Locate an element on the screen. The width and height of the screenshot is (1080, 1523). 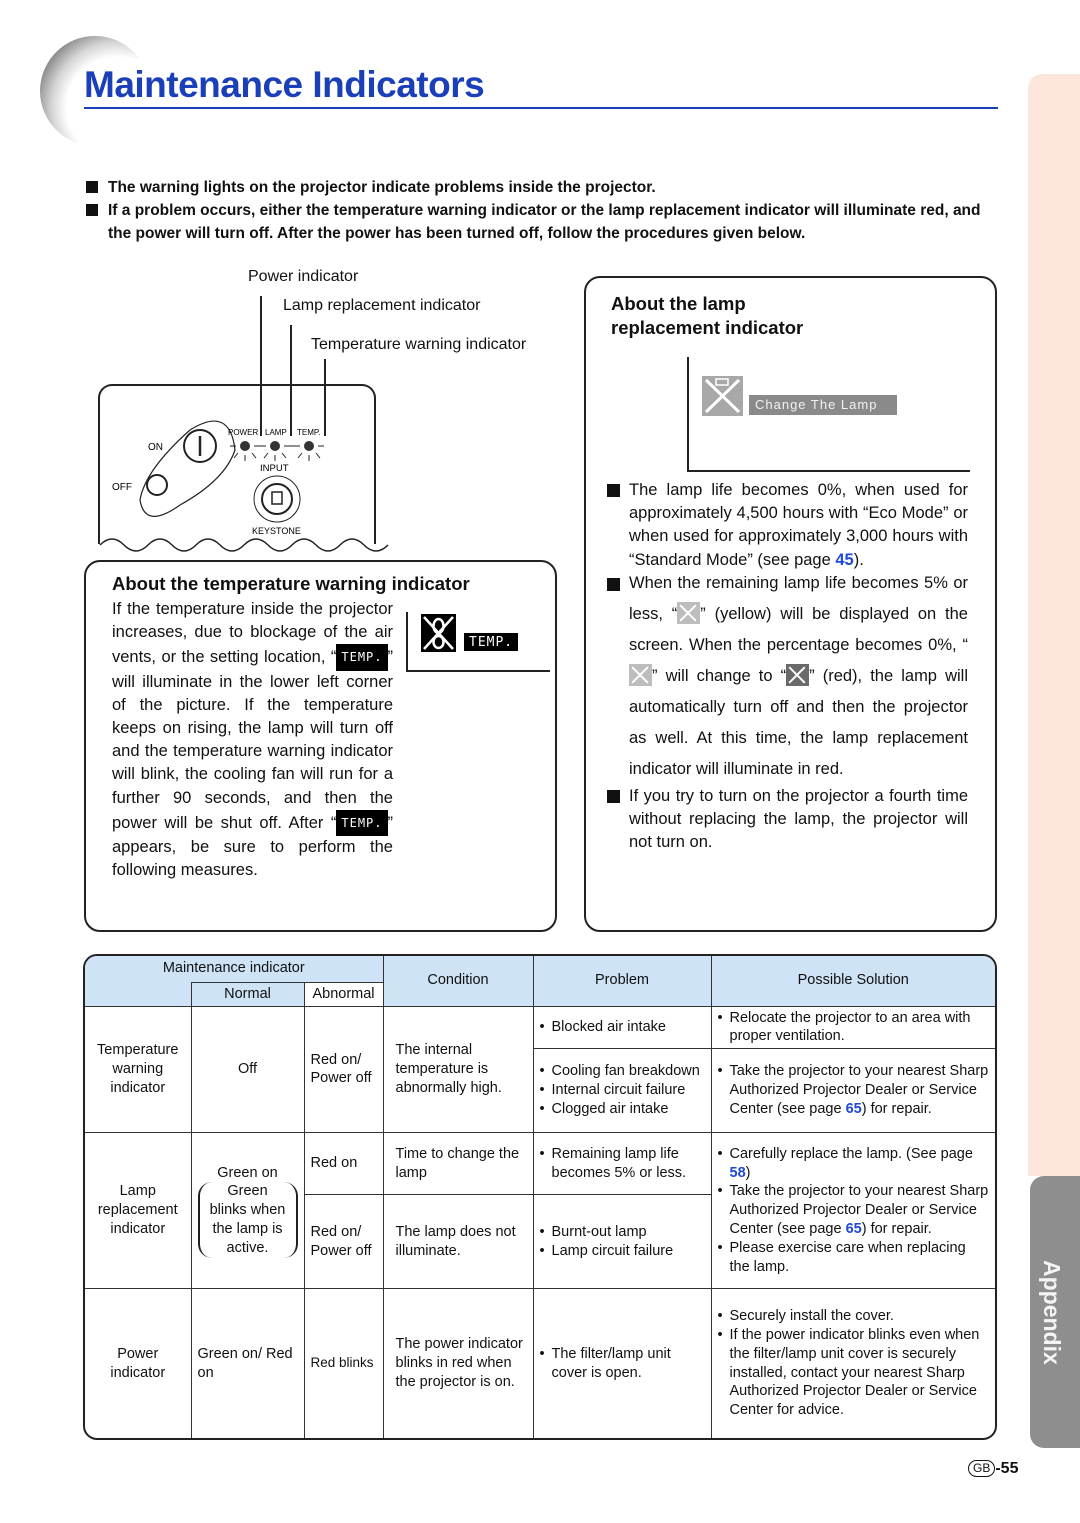
off-button is located at coordinates (157, 485).